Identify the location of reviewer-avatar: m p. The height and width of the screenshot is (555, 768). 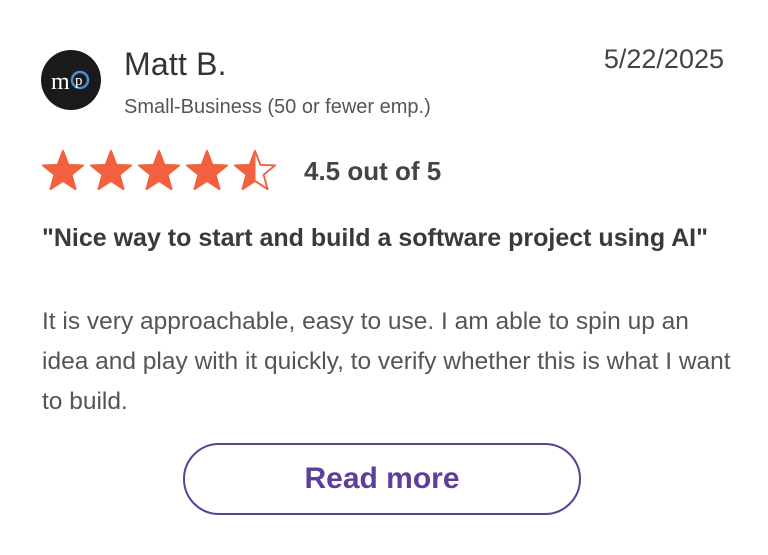
(71, 80).